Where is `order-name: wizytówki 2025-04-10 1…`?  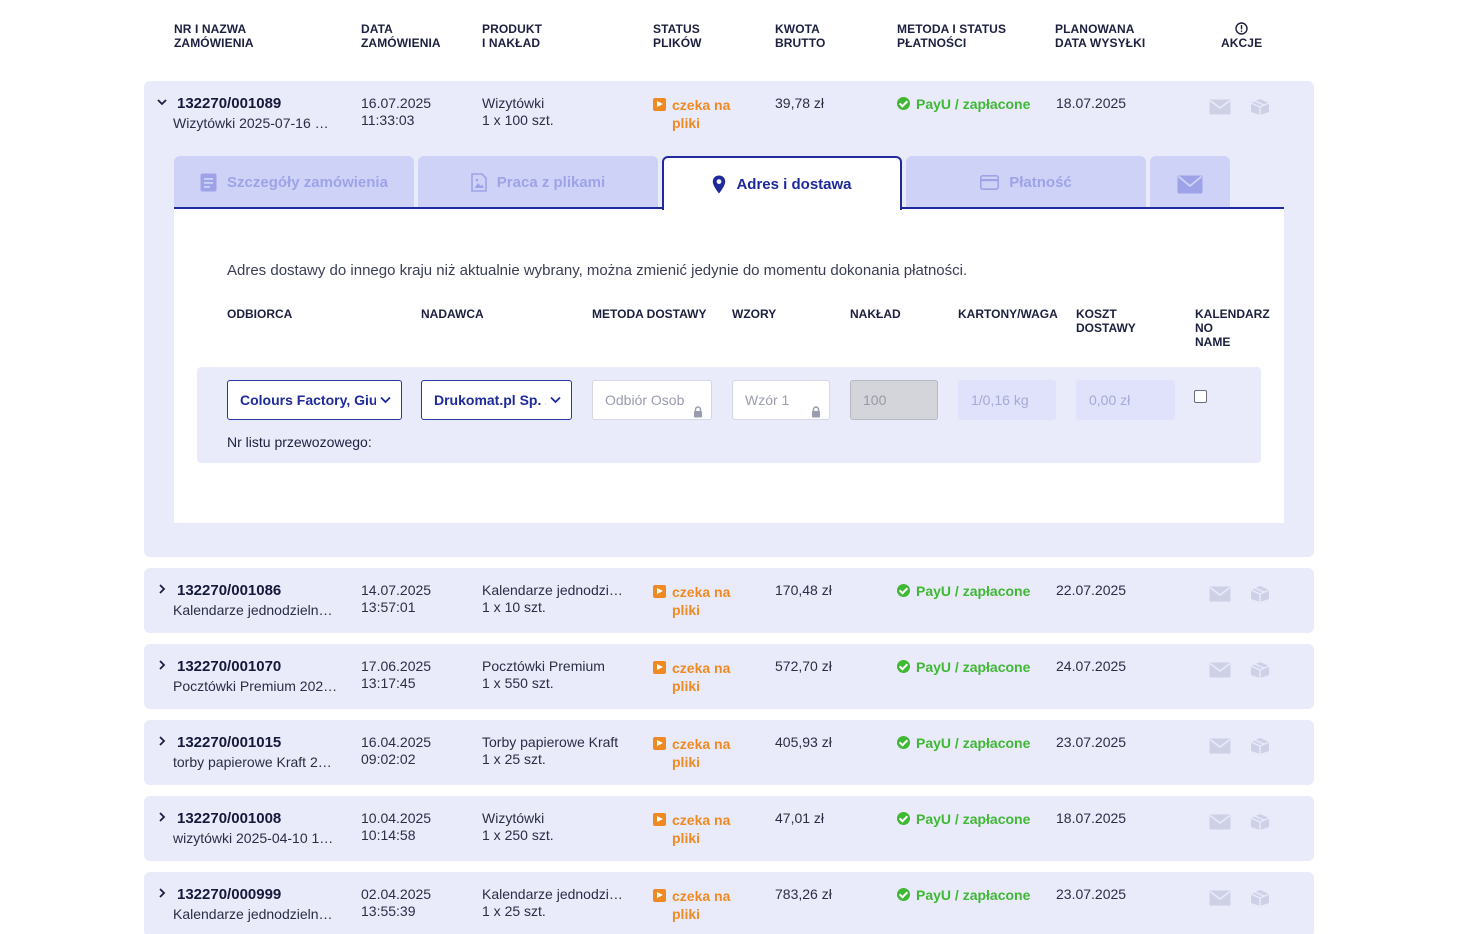 order-name: wizytówki 2025-04-10 1… is located at coordinates (253, 838).